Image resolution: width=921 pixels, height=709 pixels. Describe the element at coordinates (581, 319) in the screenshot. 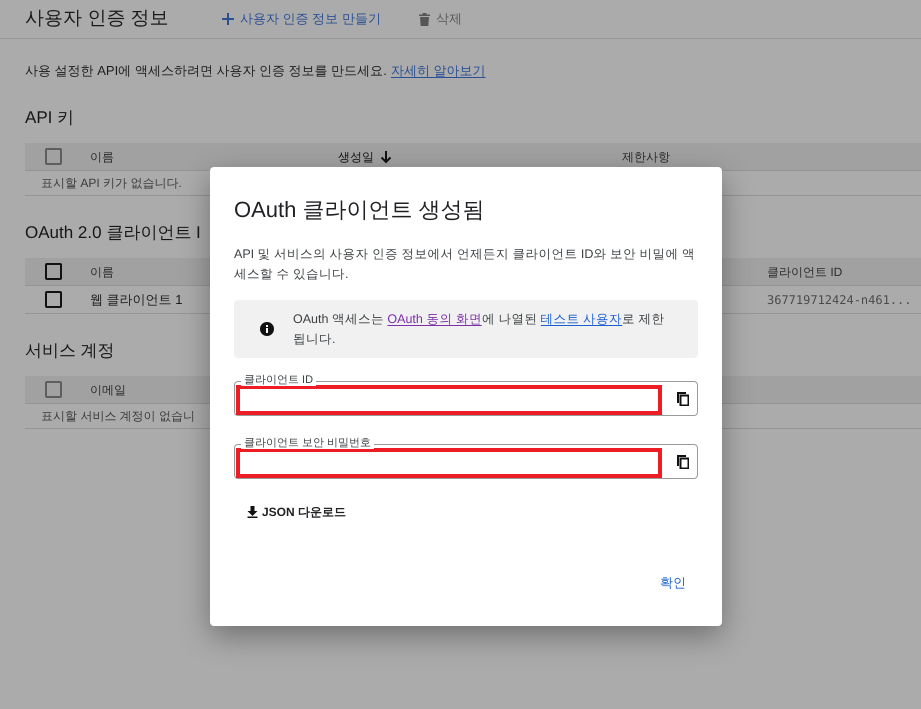

I see `test-users-link: 테스트 사용자` at that location.